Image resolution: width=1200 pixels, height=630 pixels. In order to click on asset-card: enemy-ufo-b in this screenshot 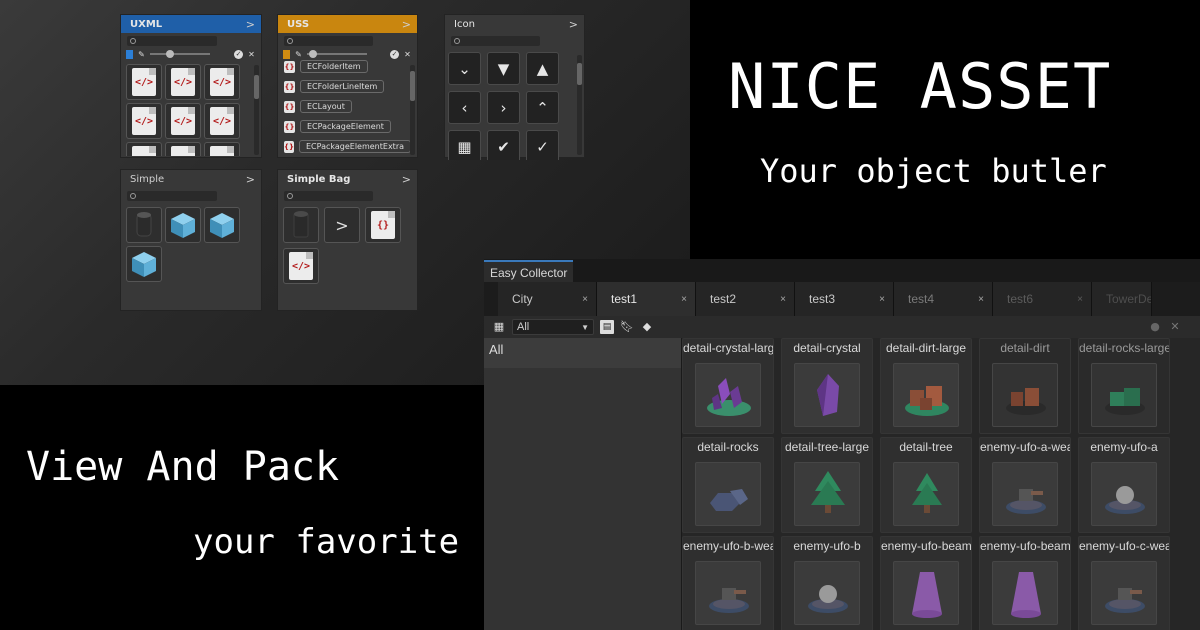, I will do `click(827, 583)`.